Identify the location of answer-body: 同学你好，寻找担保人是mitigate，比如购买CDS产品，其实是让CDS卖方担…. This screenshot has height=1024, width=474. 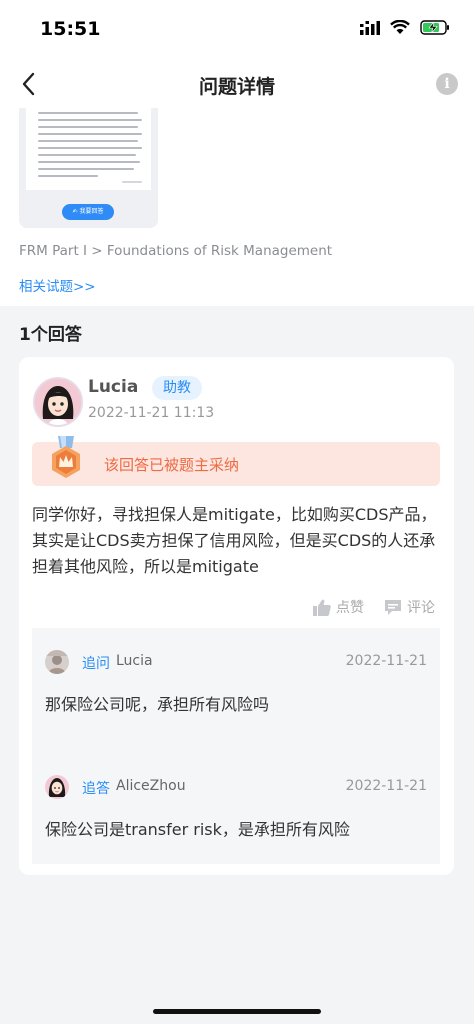
(234, 540).